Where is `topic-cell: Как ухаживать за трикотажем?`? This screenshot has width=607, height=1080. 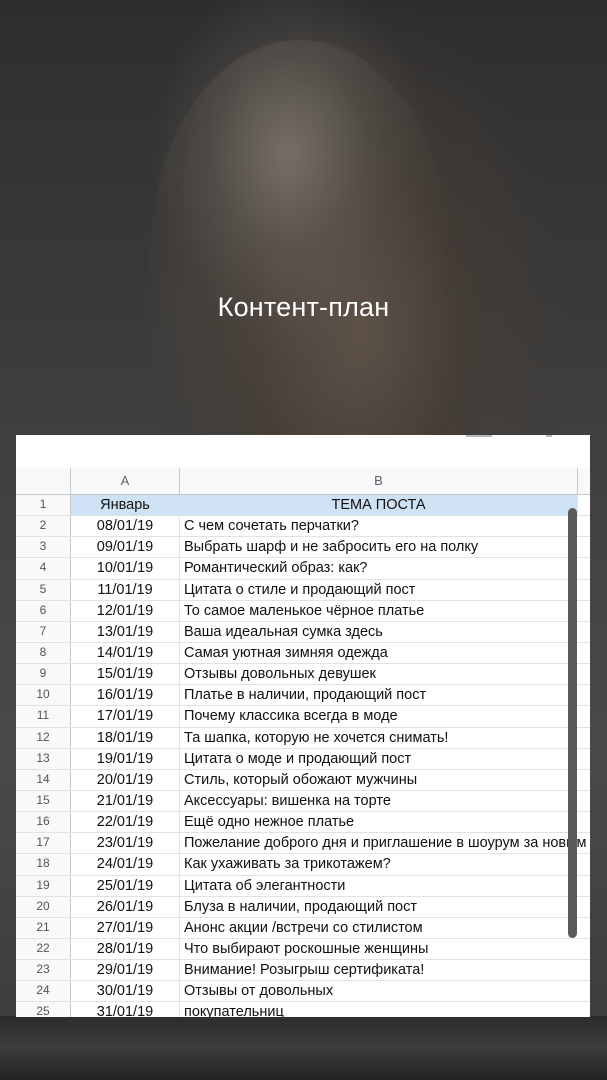
topic-cell: Как ухаживать за трикотажем? is located at coordinates (385, 864).